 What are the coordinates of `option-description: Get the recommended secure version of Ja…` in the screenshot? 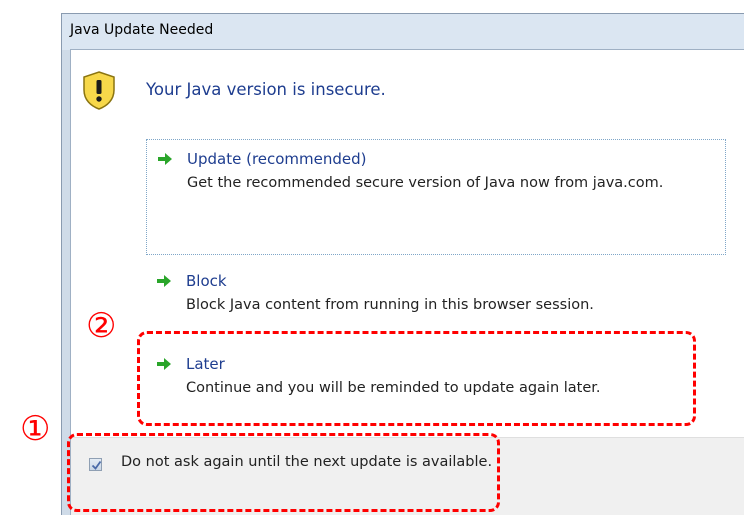 It's located at (425, 183).